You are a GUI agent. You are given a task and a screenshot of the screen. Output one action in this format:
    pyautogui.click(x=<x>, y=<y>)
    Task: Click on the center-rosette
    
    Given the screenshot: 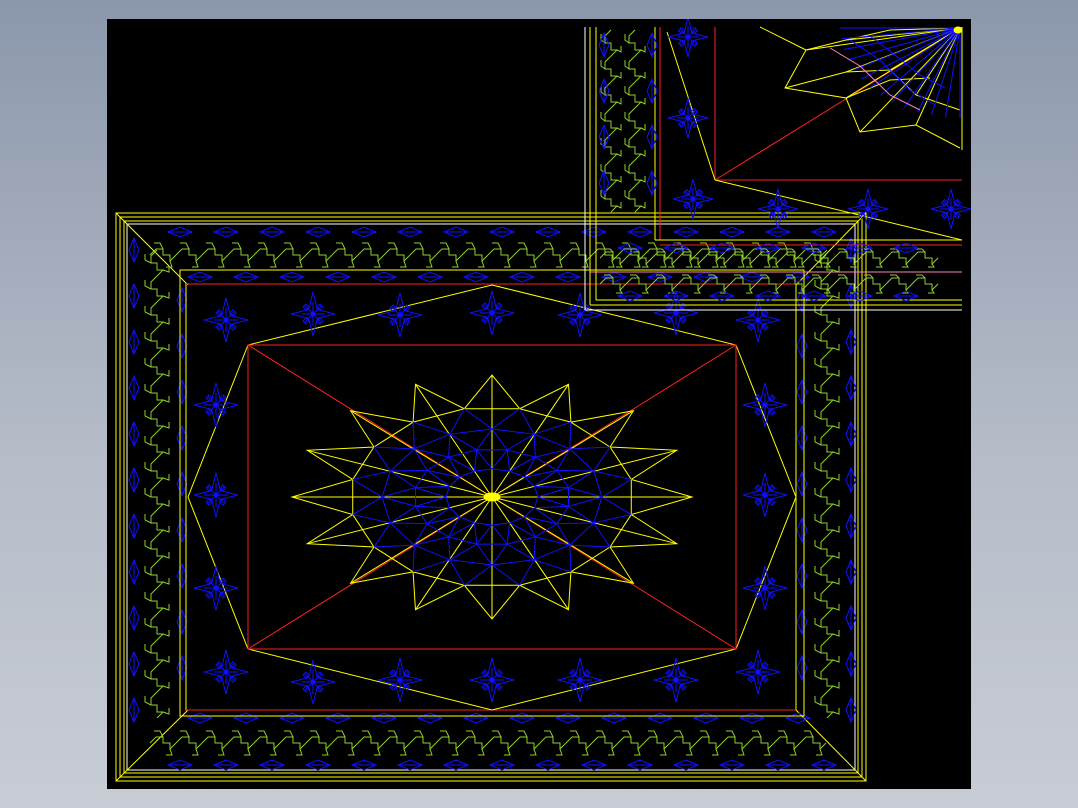 What is the action you would take?
    pyautogui.click(x=492, y=497)
    